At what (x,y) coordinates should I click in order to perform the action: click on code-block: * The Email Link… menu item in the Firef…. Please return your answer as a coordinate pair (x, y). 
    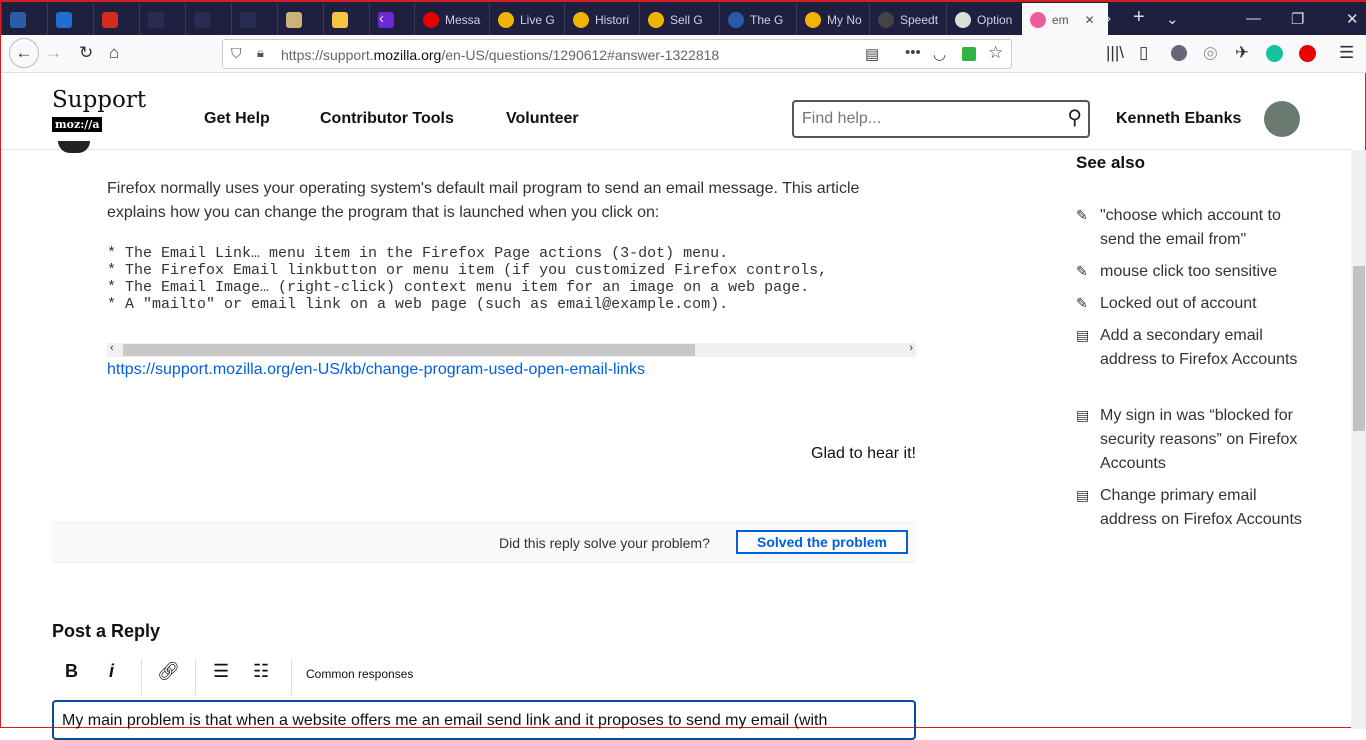
    Looking at the image, I should click on (511, 294).